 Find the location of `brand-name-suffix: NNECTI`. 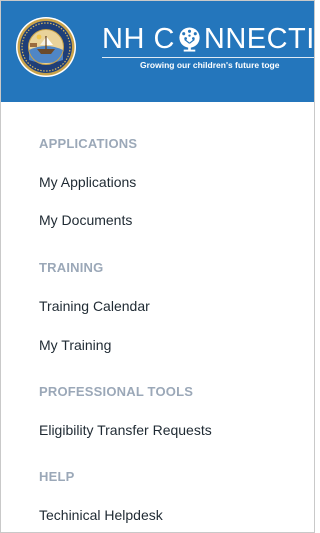

brand-name-suffix: NNECTI is located at coordinates (258, 39).